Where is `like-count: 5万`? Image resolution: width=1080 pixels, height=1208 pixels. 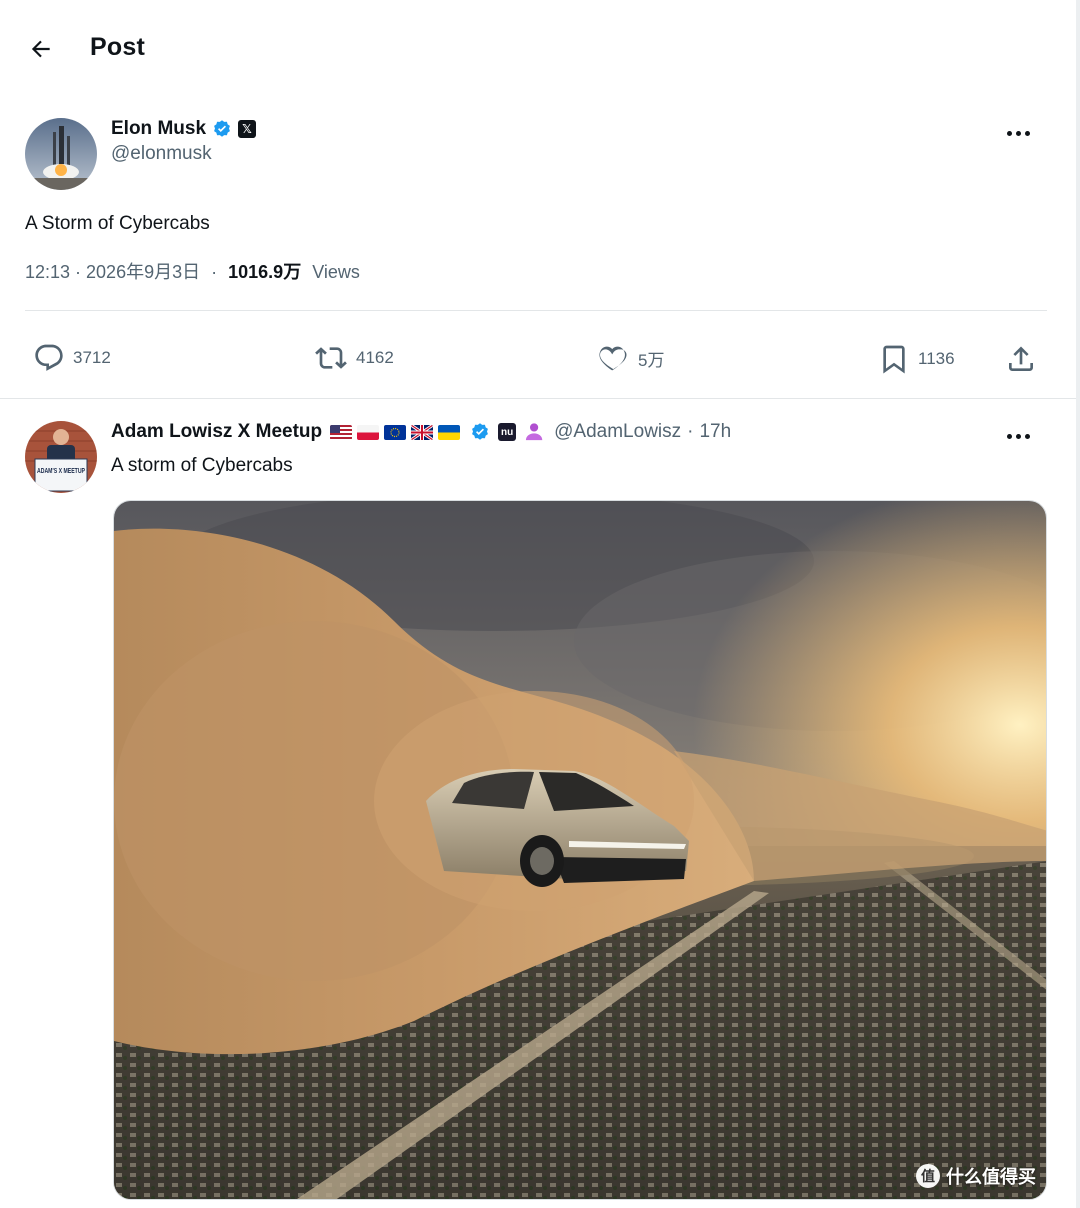
like-count: 5万 is located at coordinates (651, 360).